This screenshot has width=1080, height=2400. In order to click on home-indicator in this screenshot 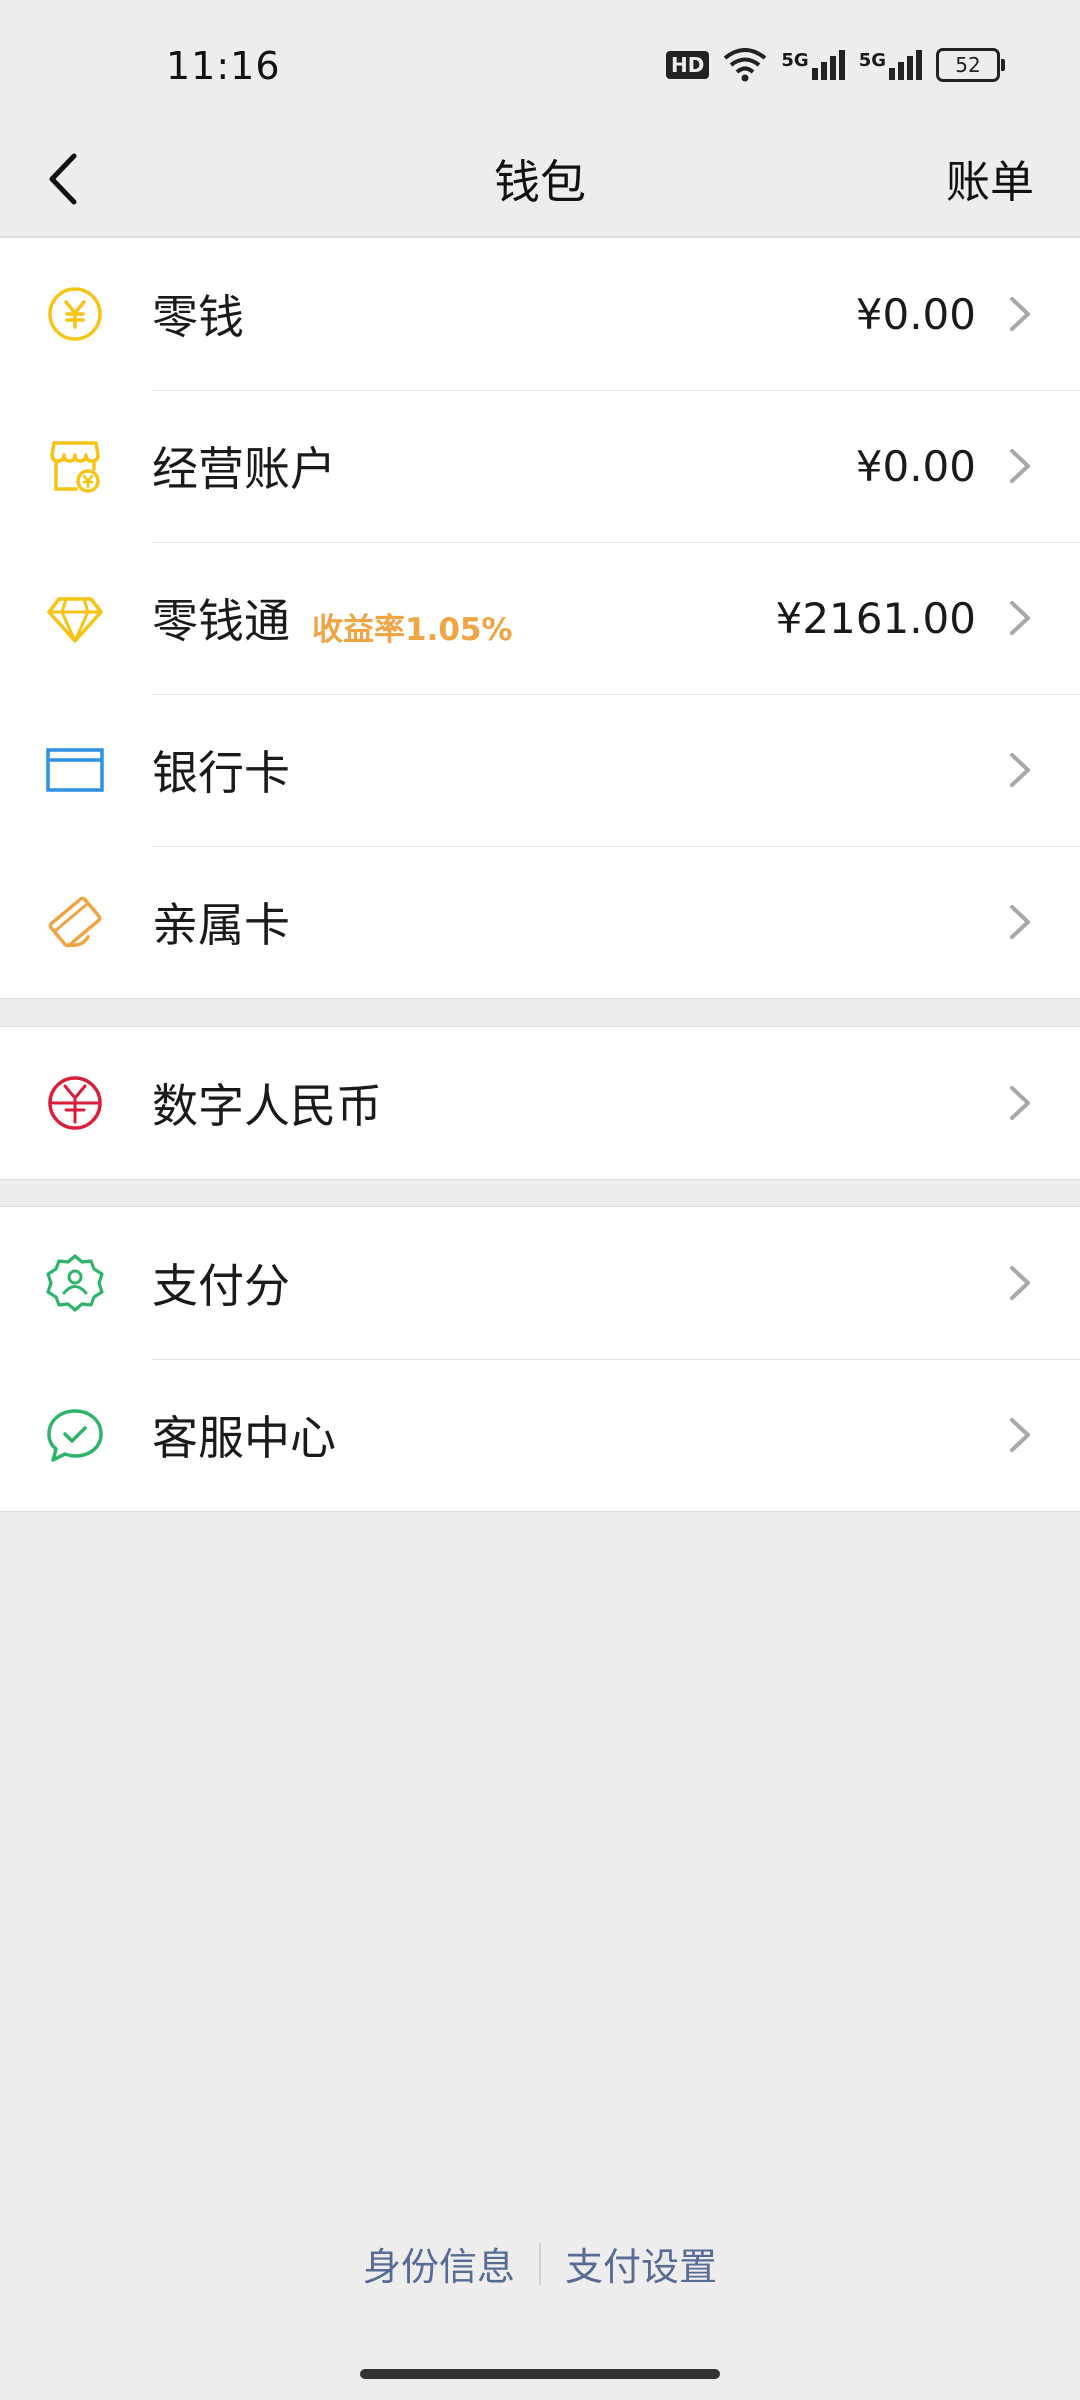, I will do `click(540, 2374)`.